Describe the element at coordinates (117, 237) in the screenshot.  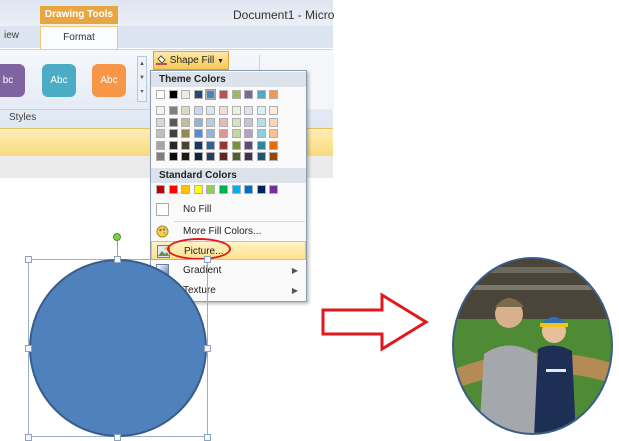
I see `rotation-handle` at that location.